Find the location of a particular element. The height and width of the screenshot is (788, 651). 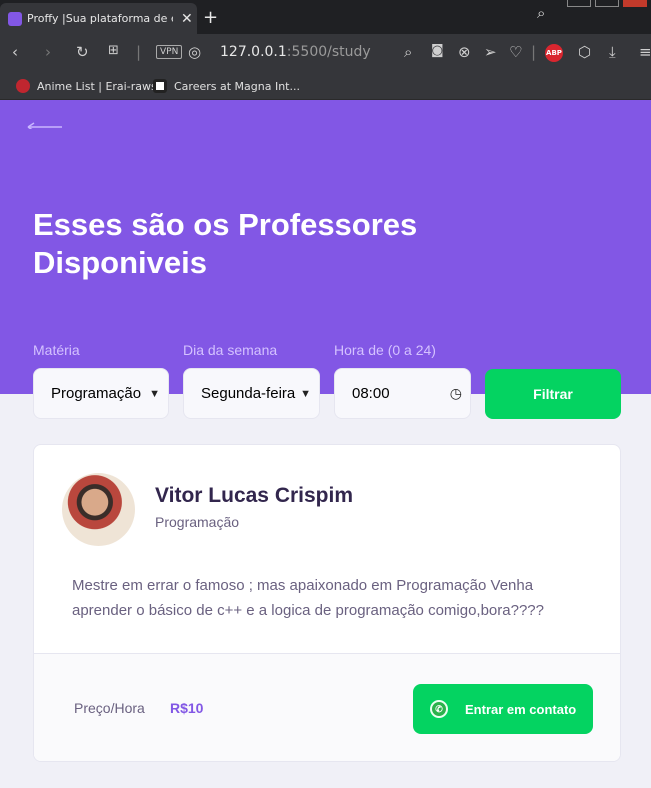

weekday-filter-label: Dia da semana is located at coordinates (230, 350).